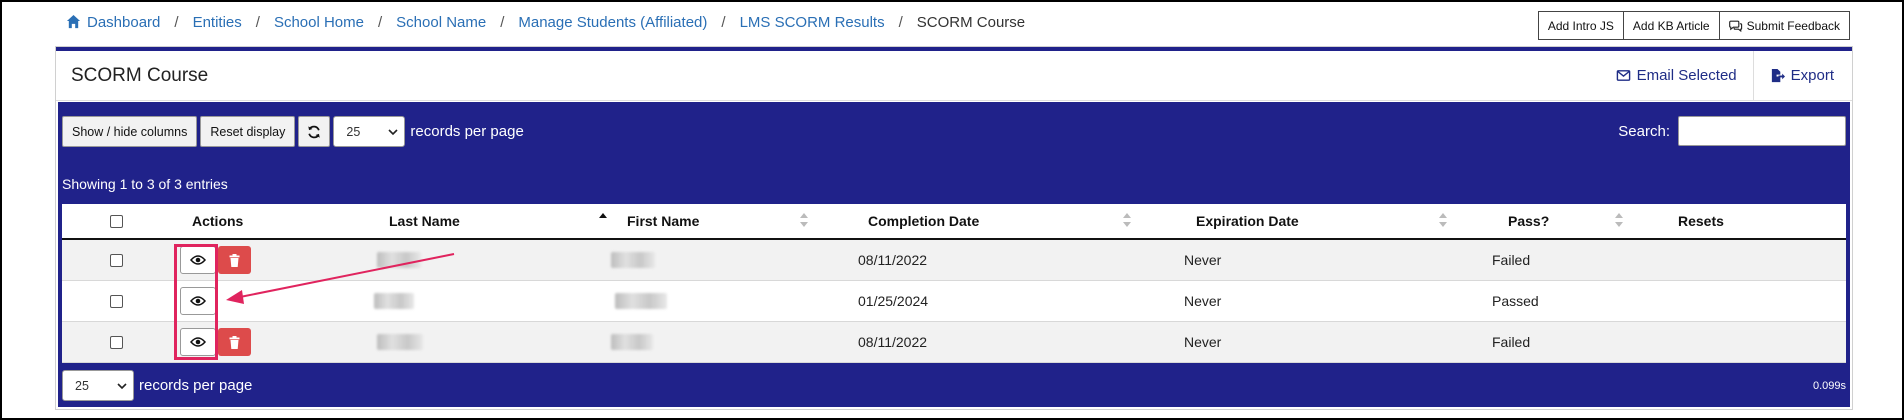  I want to click on refresh-icon, so click(314, 131).